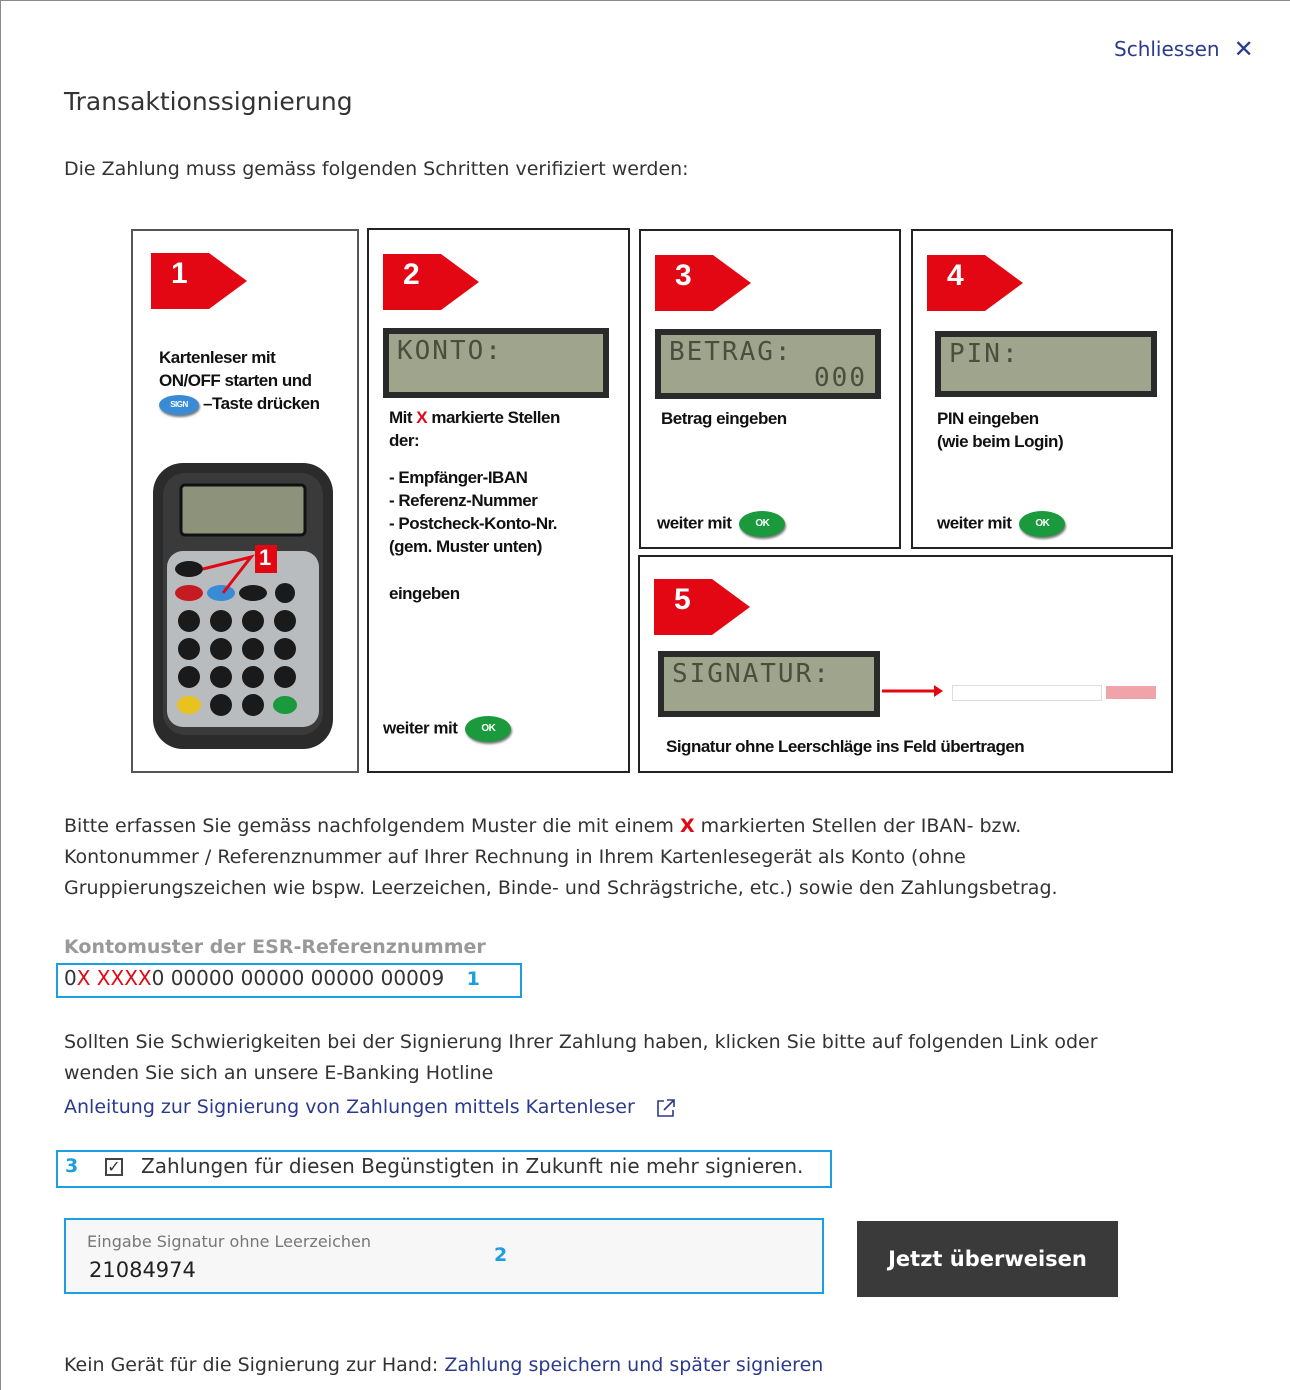 This screenshot has height=1390, width=1290. I want to click on signature-input, so click(439, 1270).